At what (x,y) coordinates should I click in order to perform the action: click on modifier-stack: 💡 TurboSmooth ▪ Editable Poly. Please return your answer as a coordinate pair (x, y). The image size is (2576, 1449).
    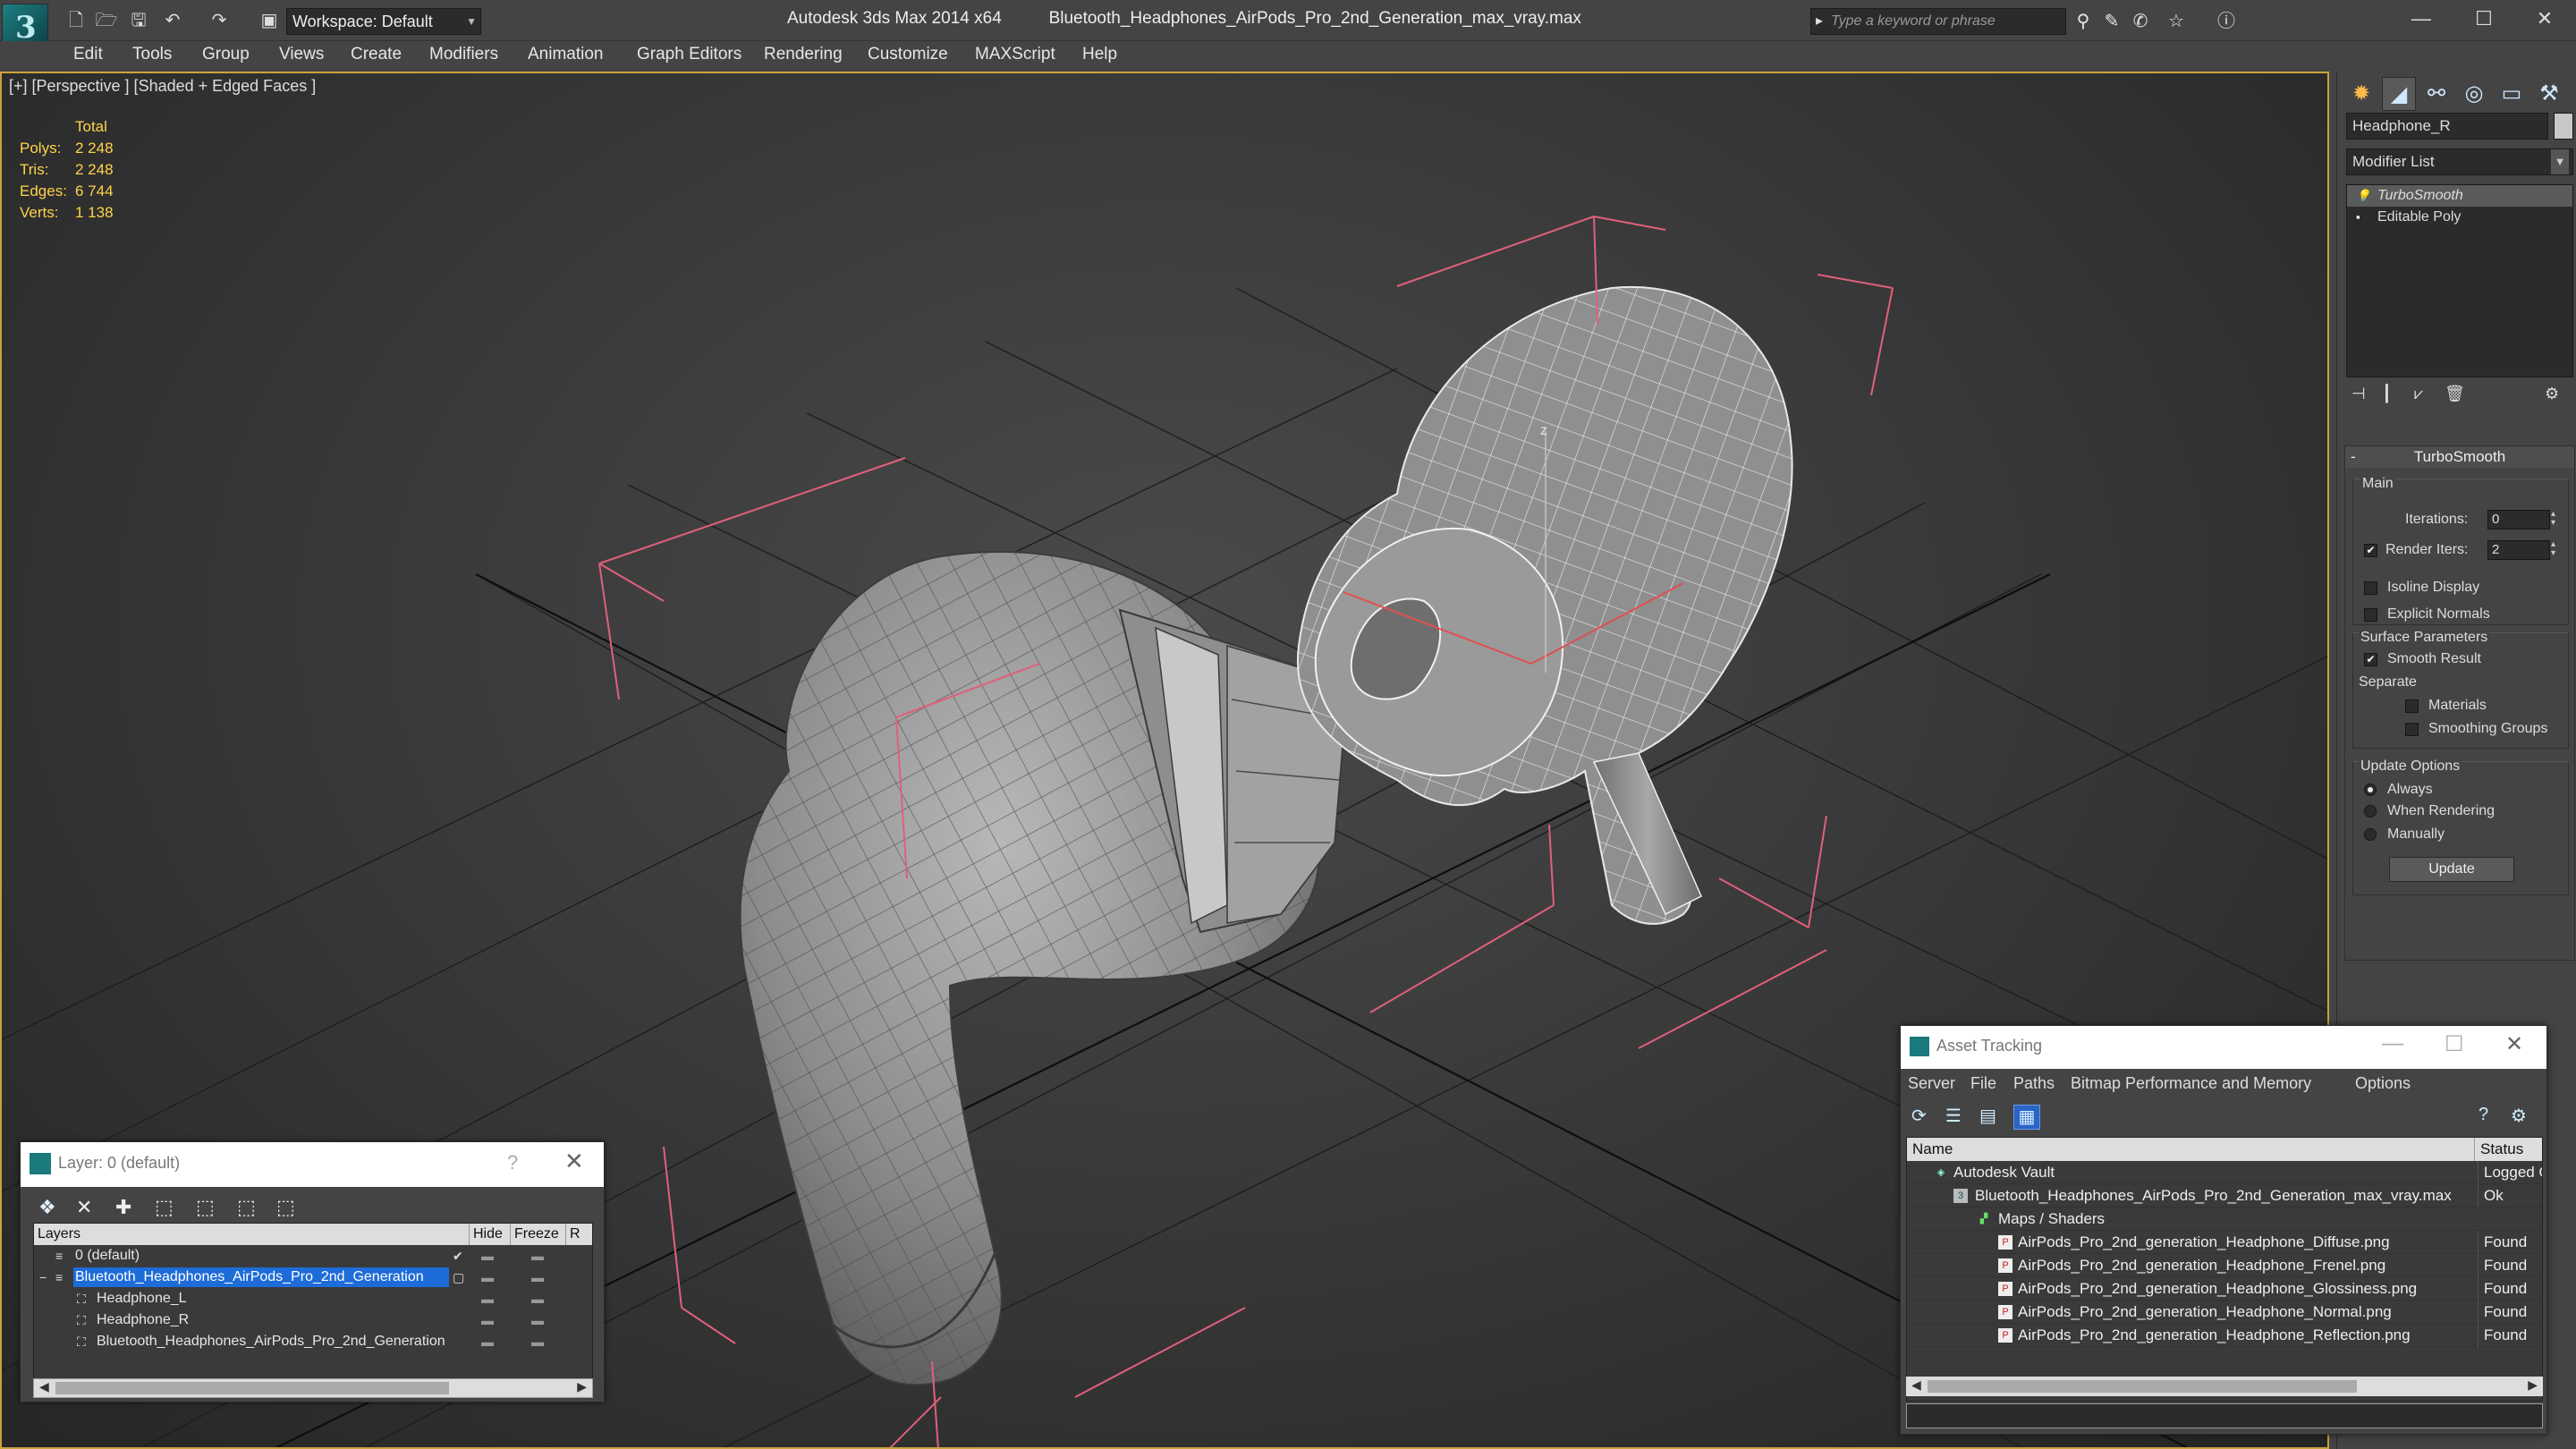
    Looking at the image, I should click on (2459, 280).